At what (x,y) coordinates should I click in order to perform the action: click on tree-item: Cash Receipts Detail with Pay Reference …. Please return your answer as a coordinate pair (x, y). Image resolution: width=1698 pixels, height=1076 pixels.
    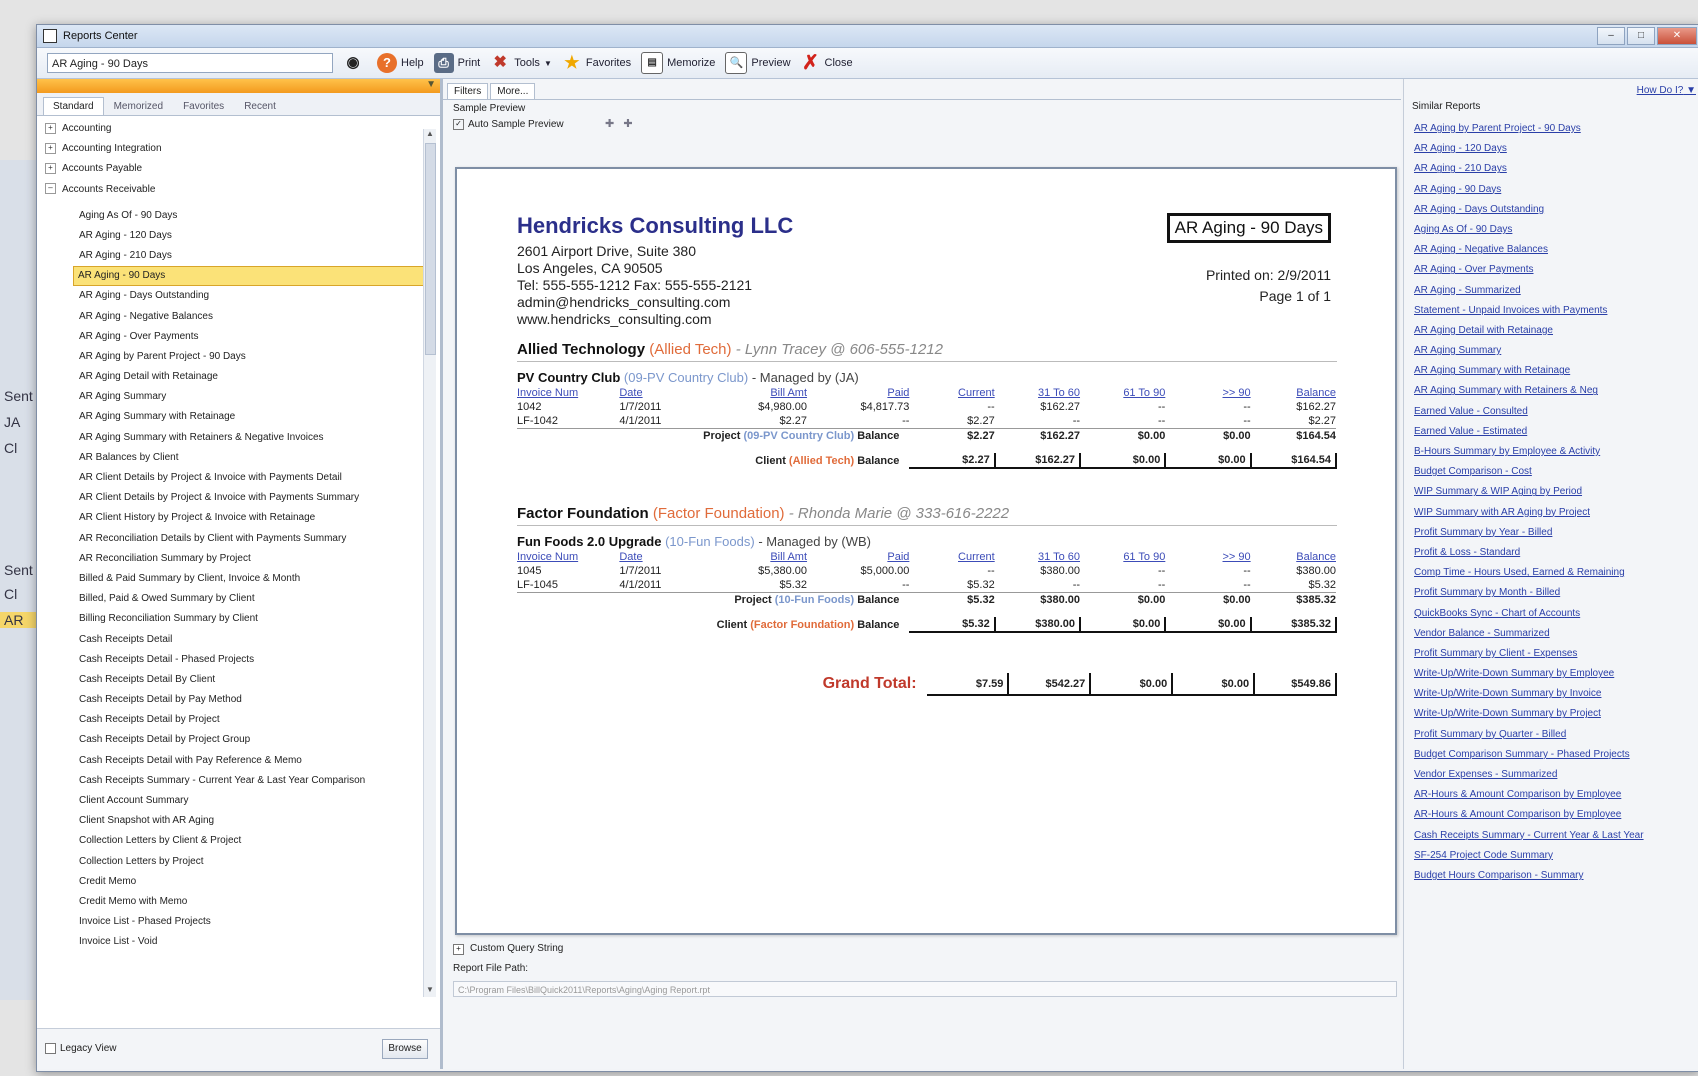
    Looking at the image, I should click on (237, 761).